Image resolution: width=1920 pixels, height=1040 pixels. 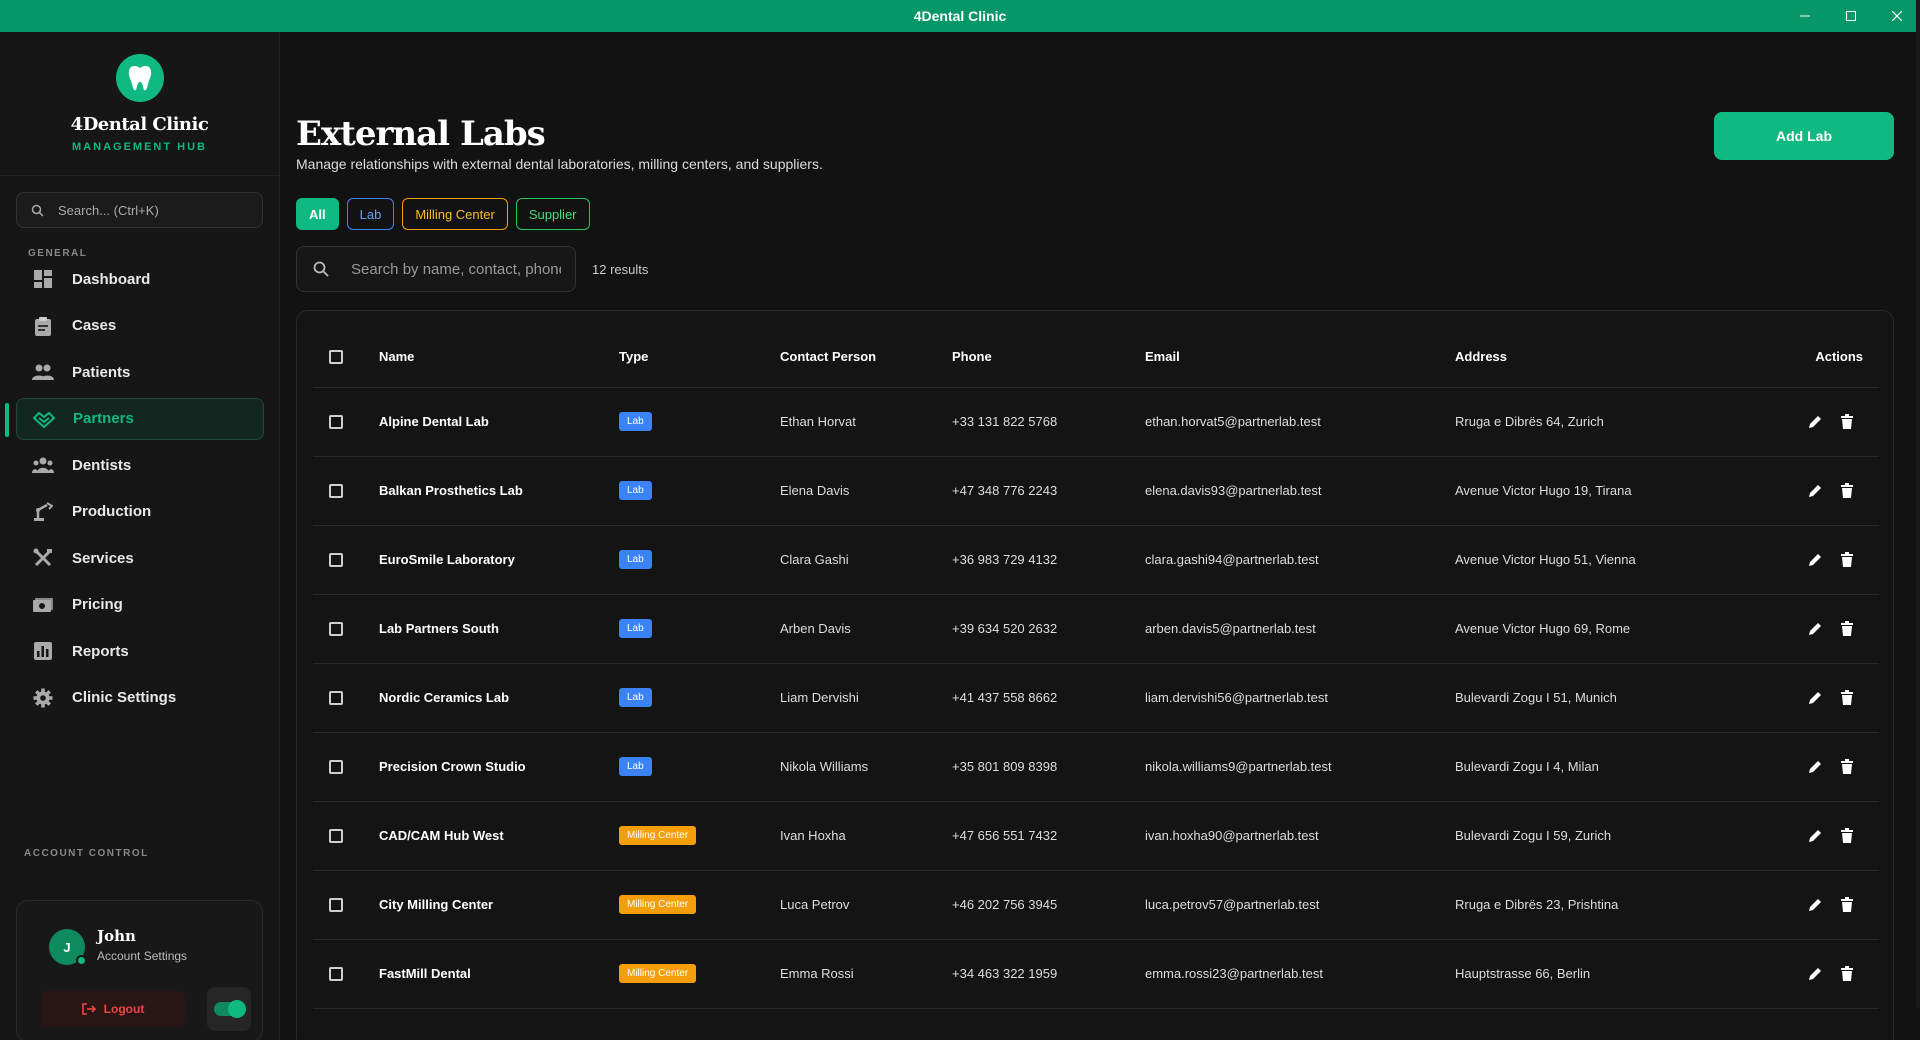 What do you see at coordinates (499, 974) in the screenshot?
I see `lab-name: FastMill Dental` at bounding box center [499, 974].